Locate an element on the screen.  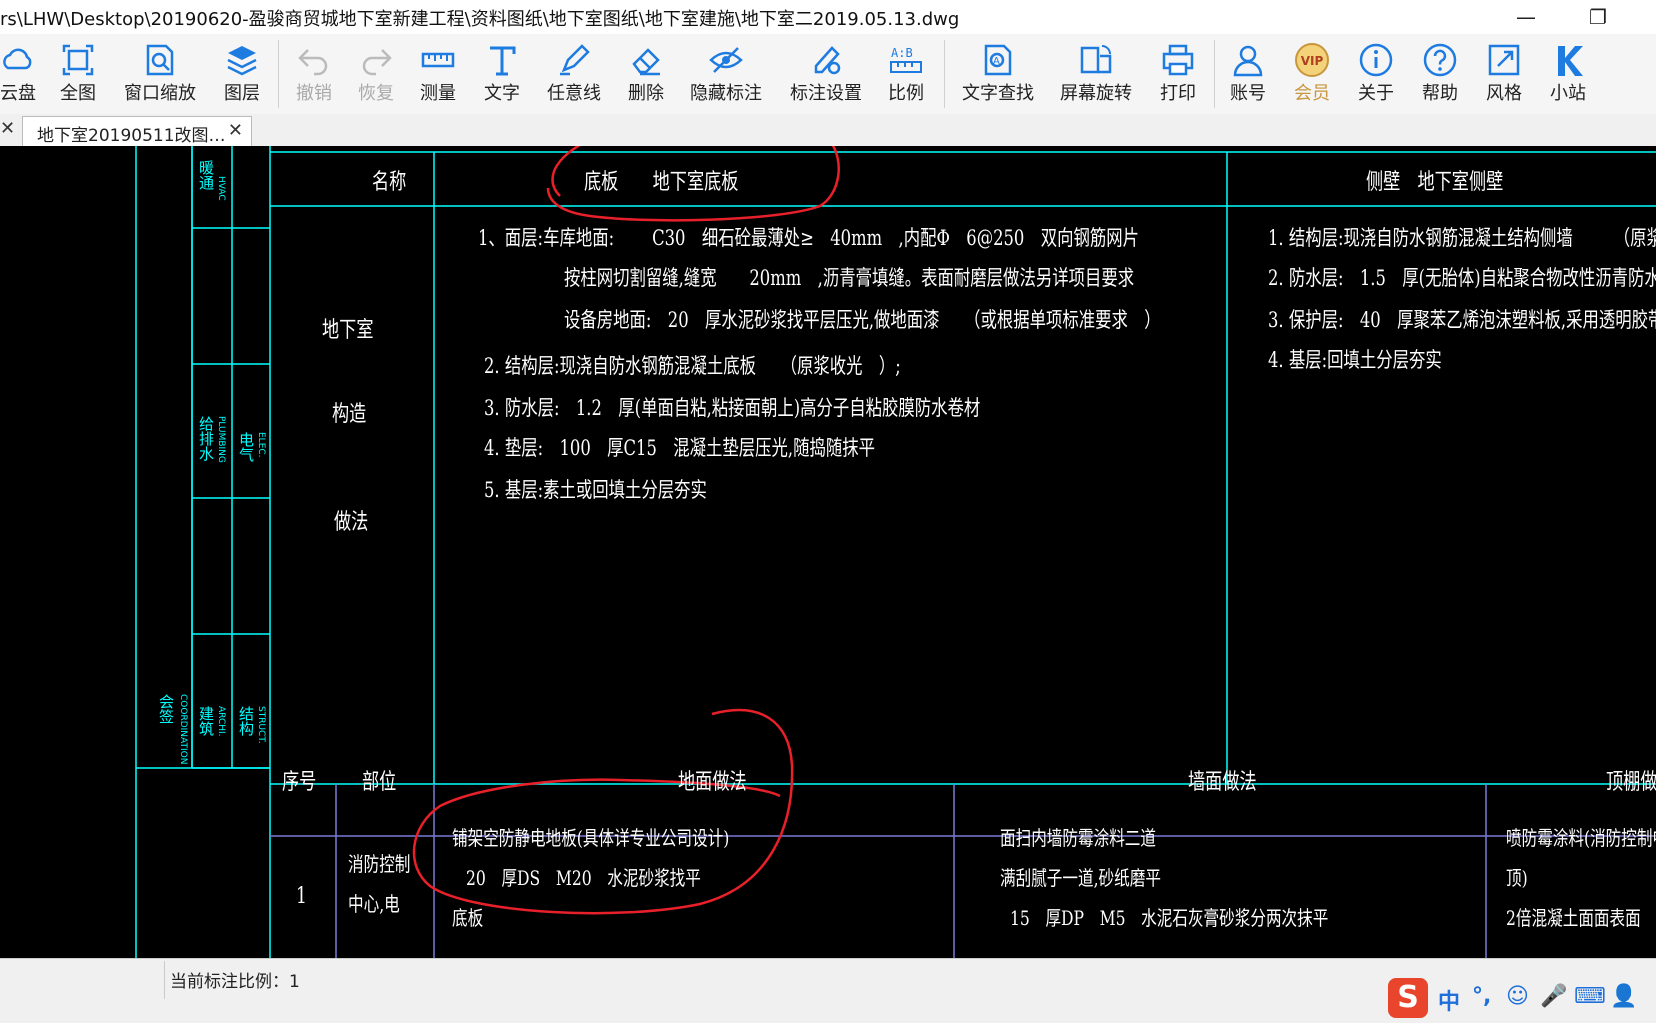
ime-punct-toggle: °, is located at coordinates (1481, 996).